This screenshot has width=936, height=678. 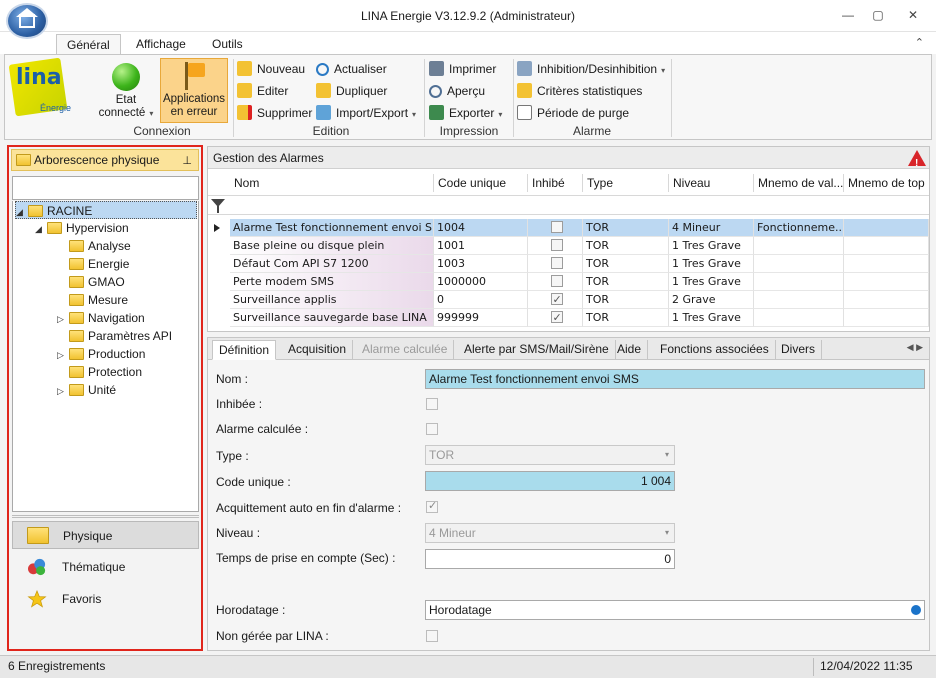 What do you see at coordinates (251, 610) in the screenshot?
I see `label-horodatage: Horodatage :` at bounding box center [251, 610].